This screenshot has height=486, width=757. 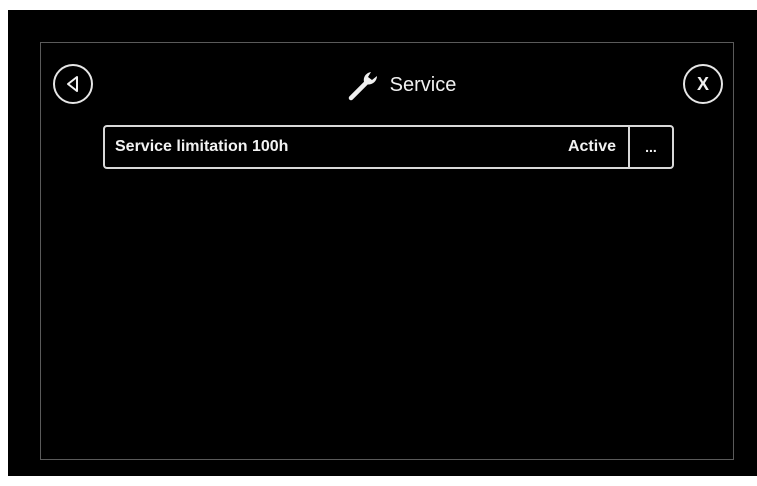 What do you see at coordinates (591, 146) in the screenshot?
I see `service-item-status: Active` at bounding box center [591, 146].